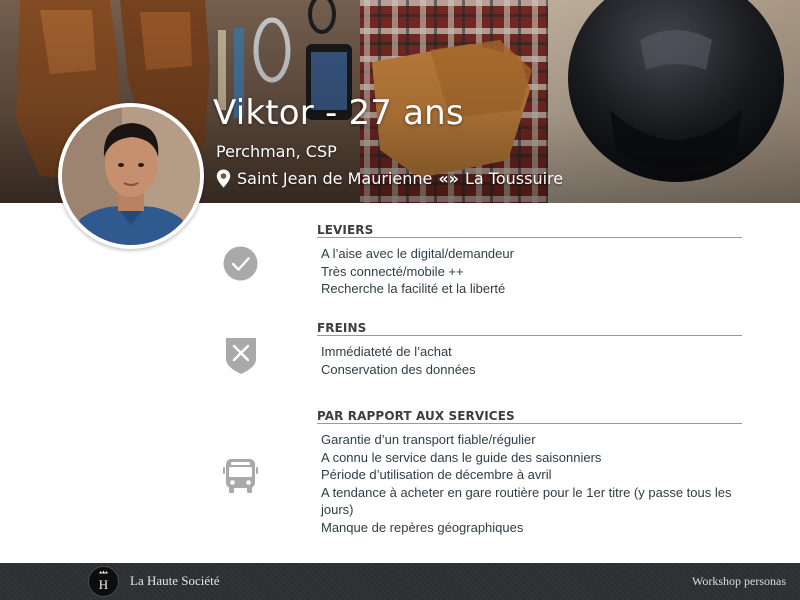 The height and width of the screenshot is (600, 800). What do you see at coordinates (529, 230) in the screenshot?
I see `section-title-leviers: LEVIERS` at bounding box center [529, 230].